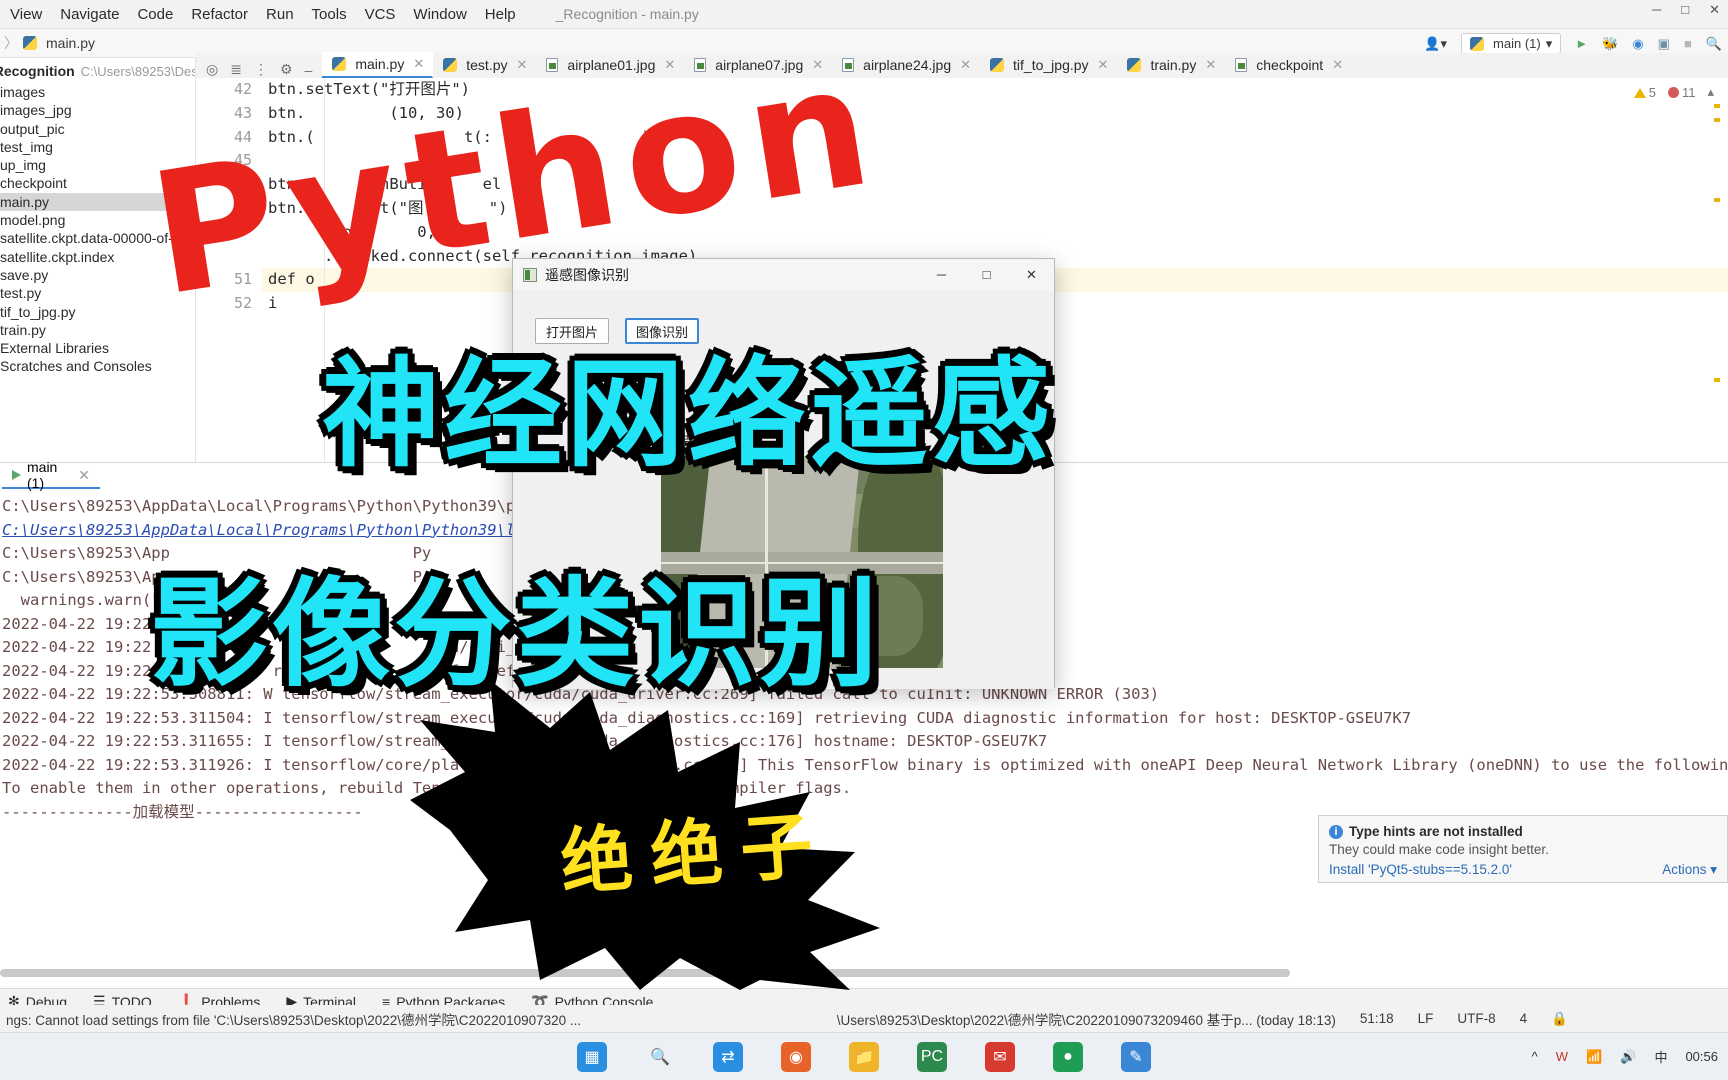 The width and height of the screenshot is (1728, 1080). Describe the element at coordinates (388, 207) in the screenshot. I see `code-line: btn.se t("图 ")` at that location.